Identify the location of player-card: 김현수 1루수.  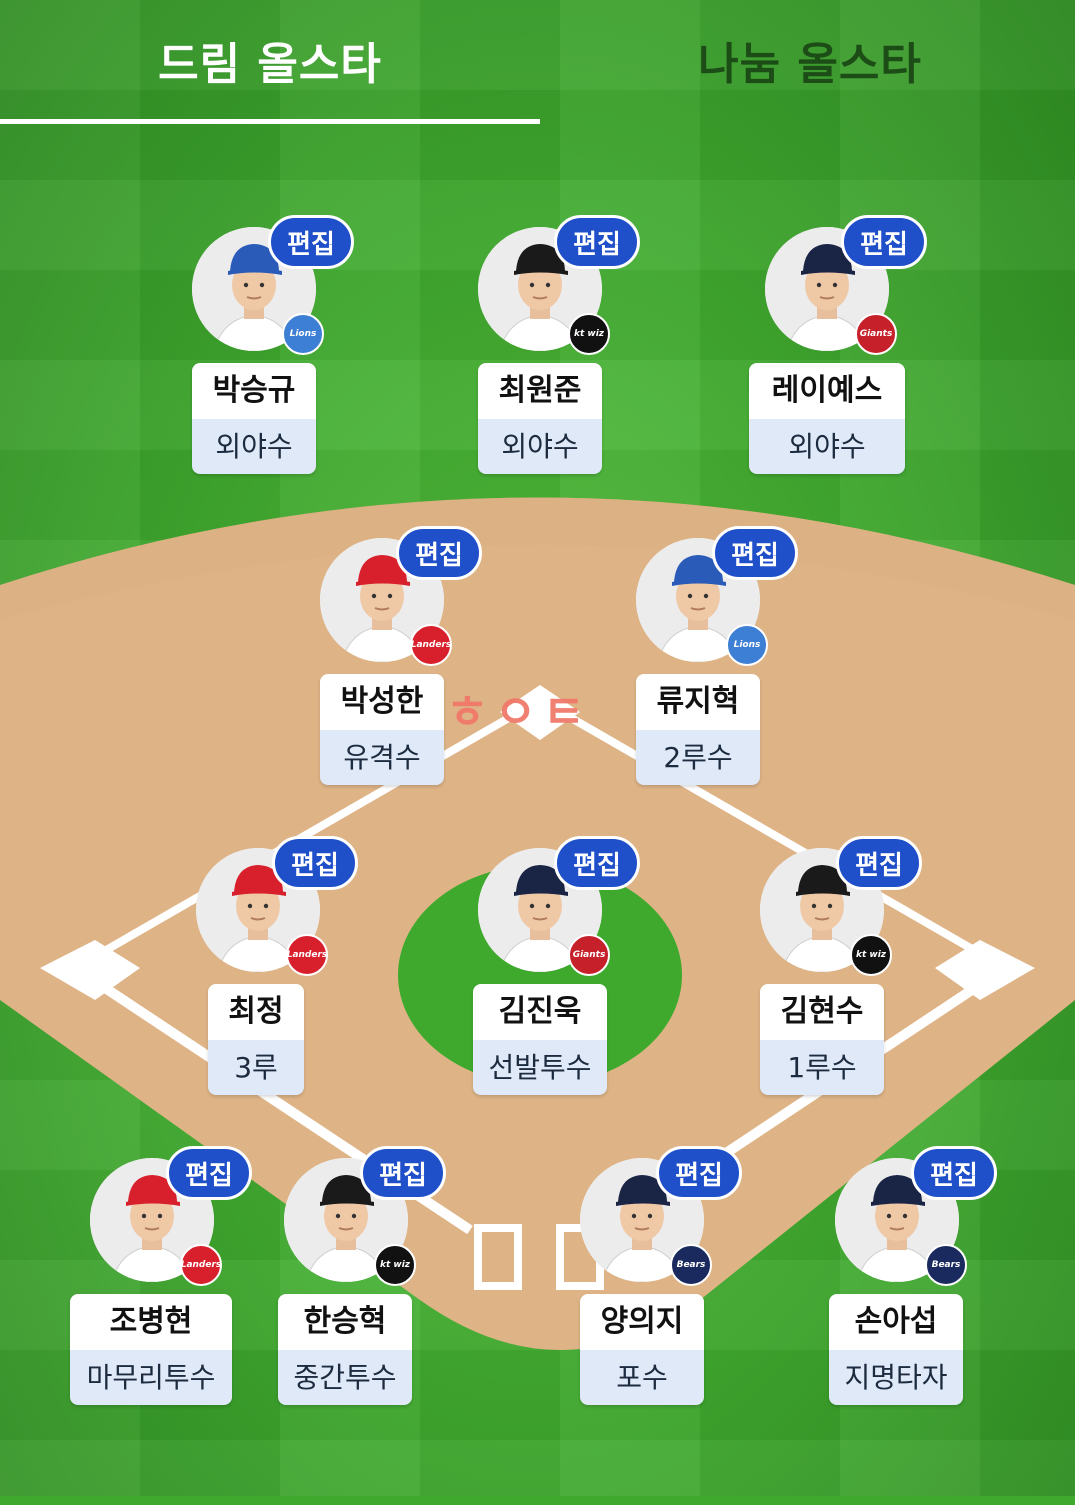
(822, 1039).